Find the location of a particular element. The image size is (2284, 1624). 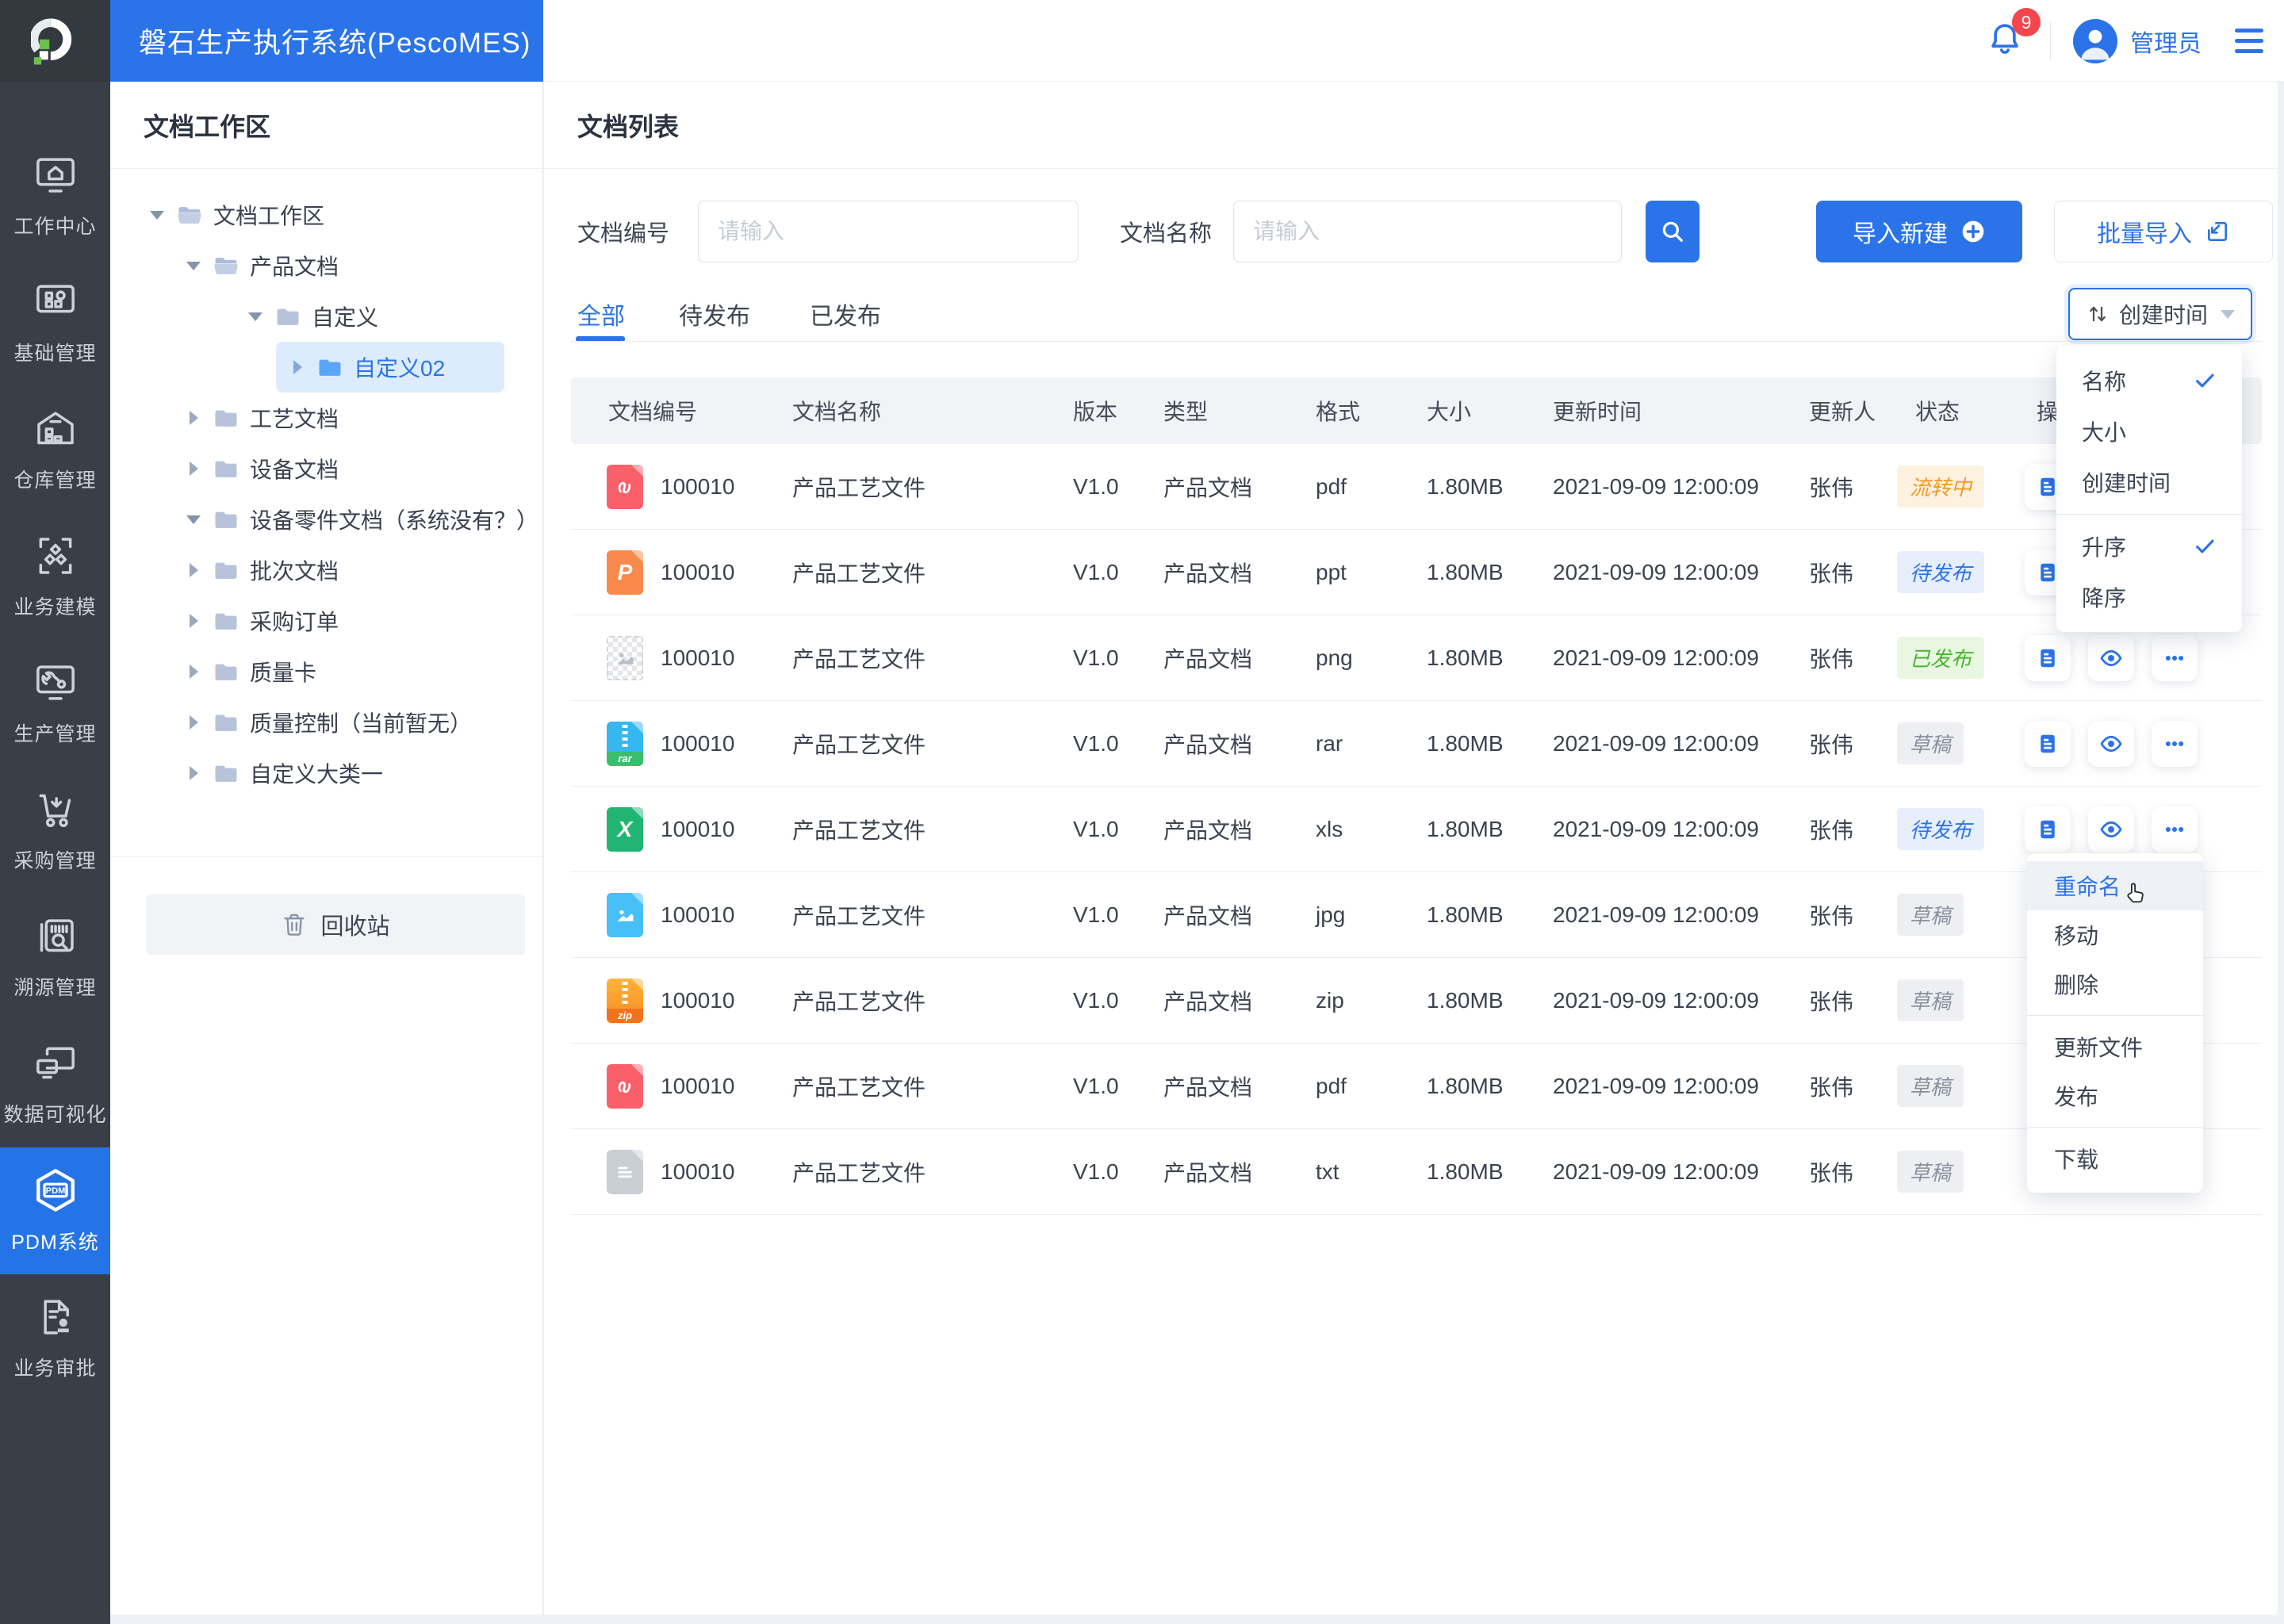

sort-dropdown-menu: 名称 大小 创建时间 升序 降序 is located at coordinates (2149, 489).